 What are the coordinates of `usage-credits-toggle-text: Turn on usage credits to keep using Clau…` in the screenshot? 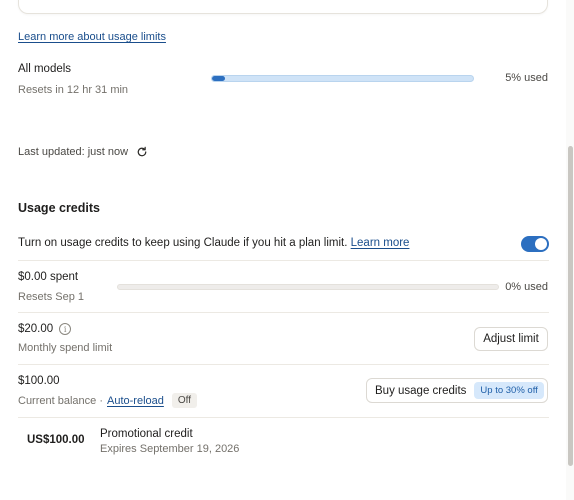 It's located at (183, 243).